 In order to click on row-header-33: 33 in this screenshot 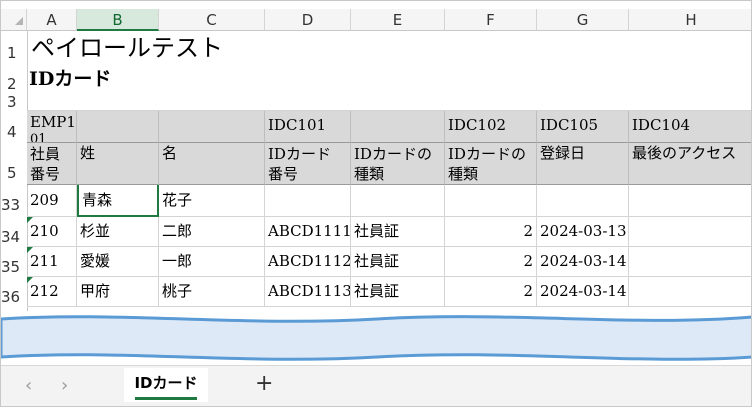, I will do `click(11, 201)`.